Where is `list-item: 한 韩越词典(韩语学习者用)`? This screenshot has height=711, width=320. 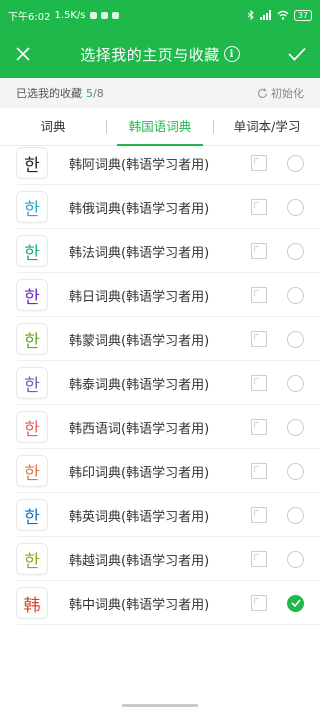
list-item: 한 韩越词典(韩语学习者用) is located at coordinates (160, 559).